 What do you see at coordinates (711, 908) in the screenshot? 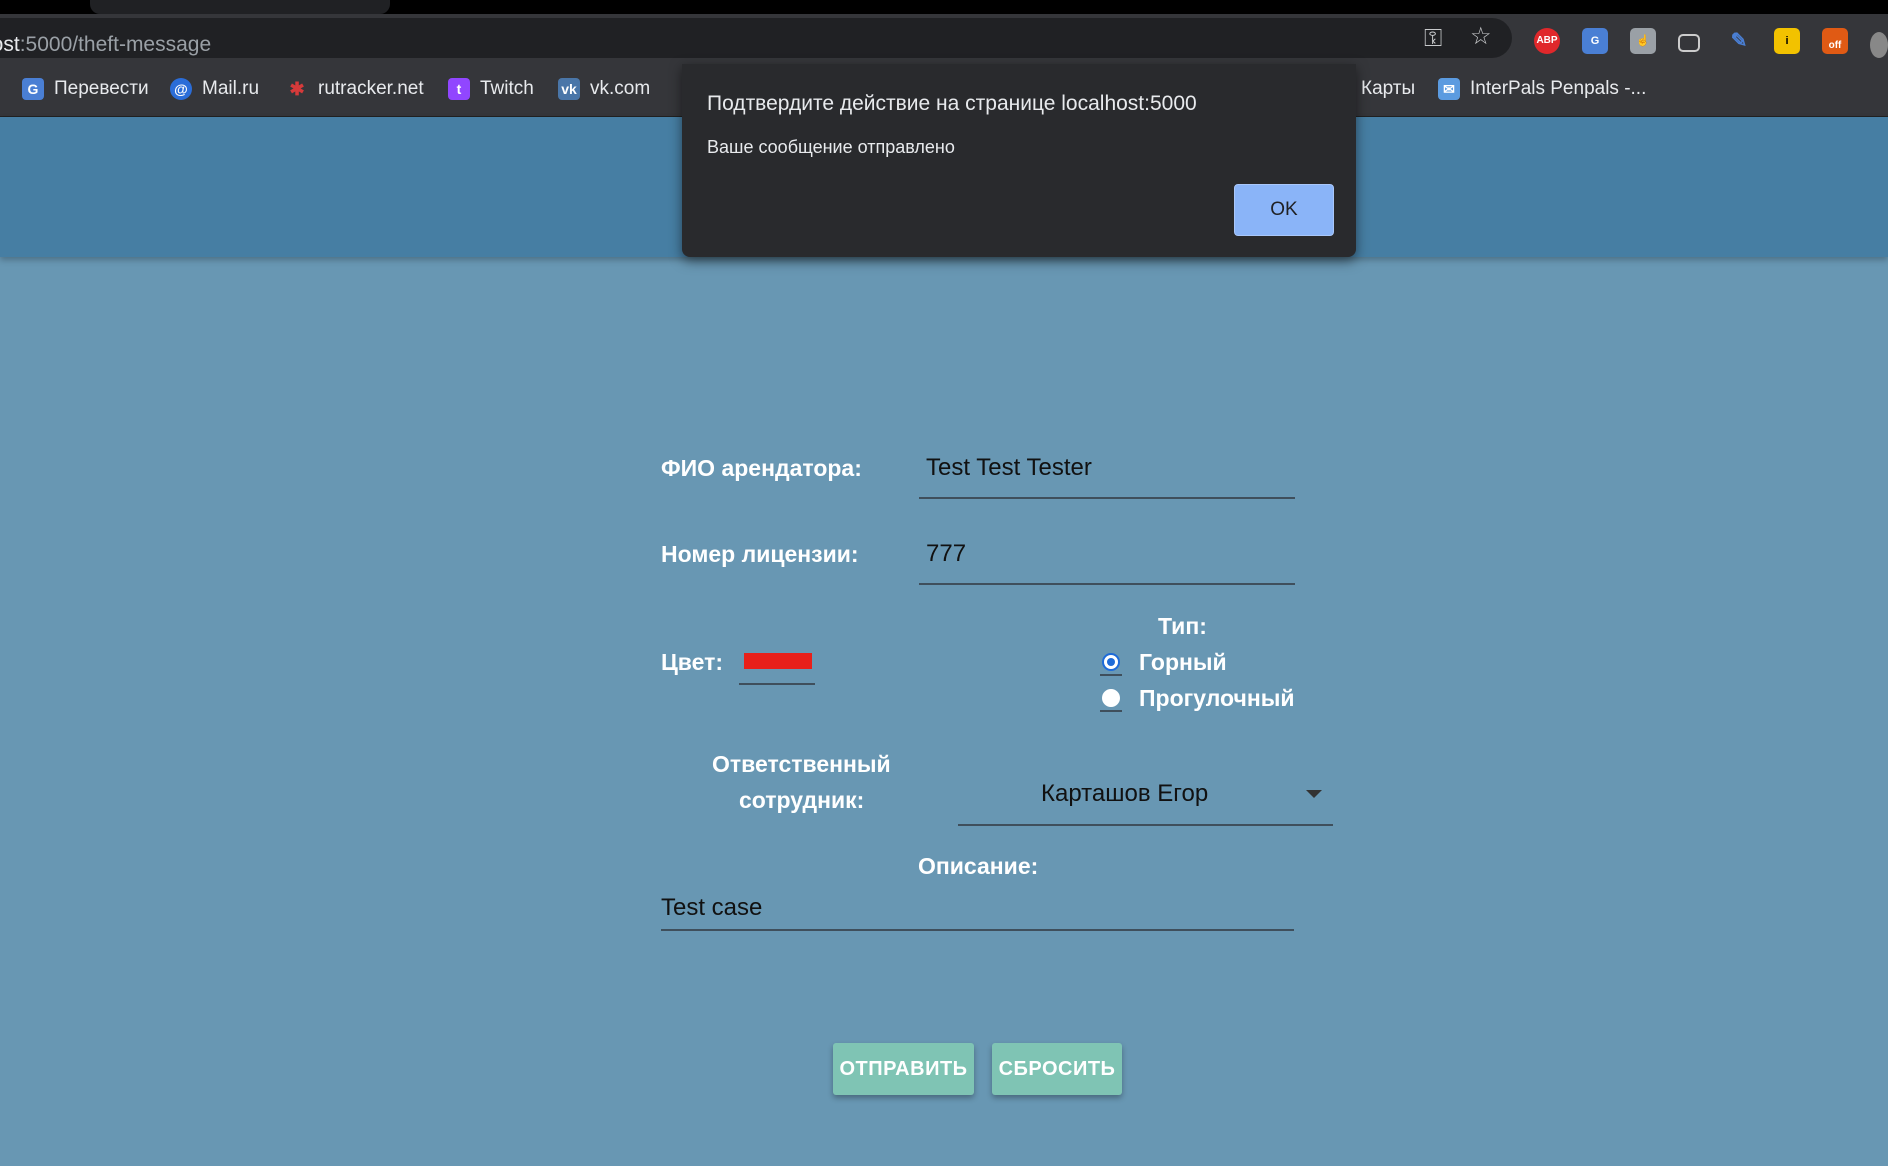
I see `description-input: Test case` at bounding box center [711, 908].